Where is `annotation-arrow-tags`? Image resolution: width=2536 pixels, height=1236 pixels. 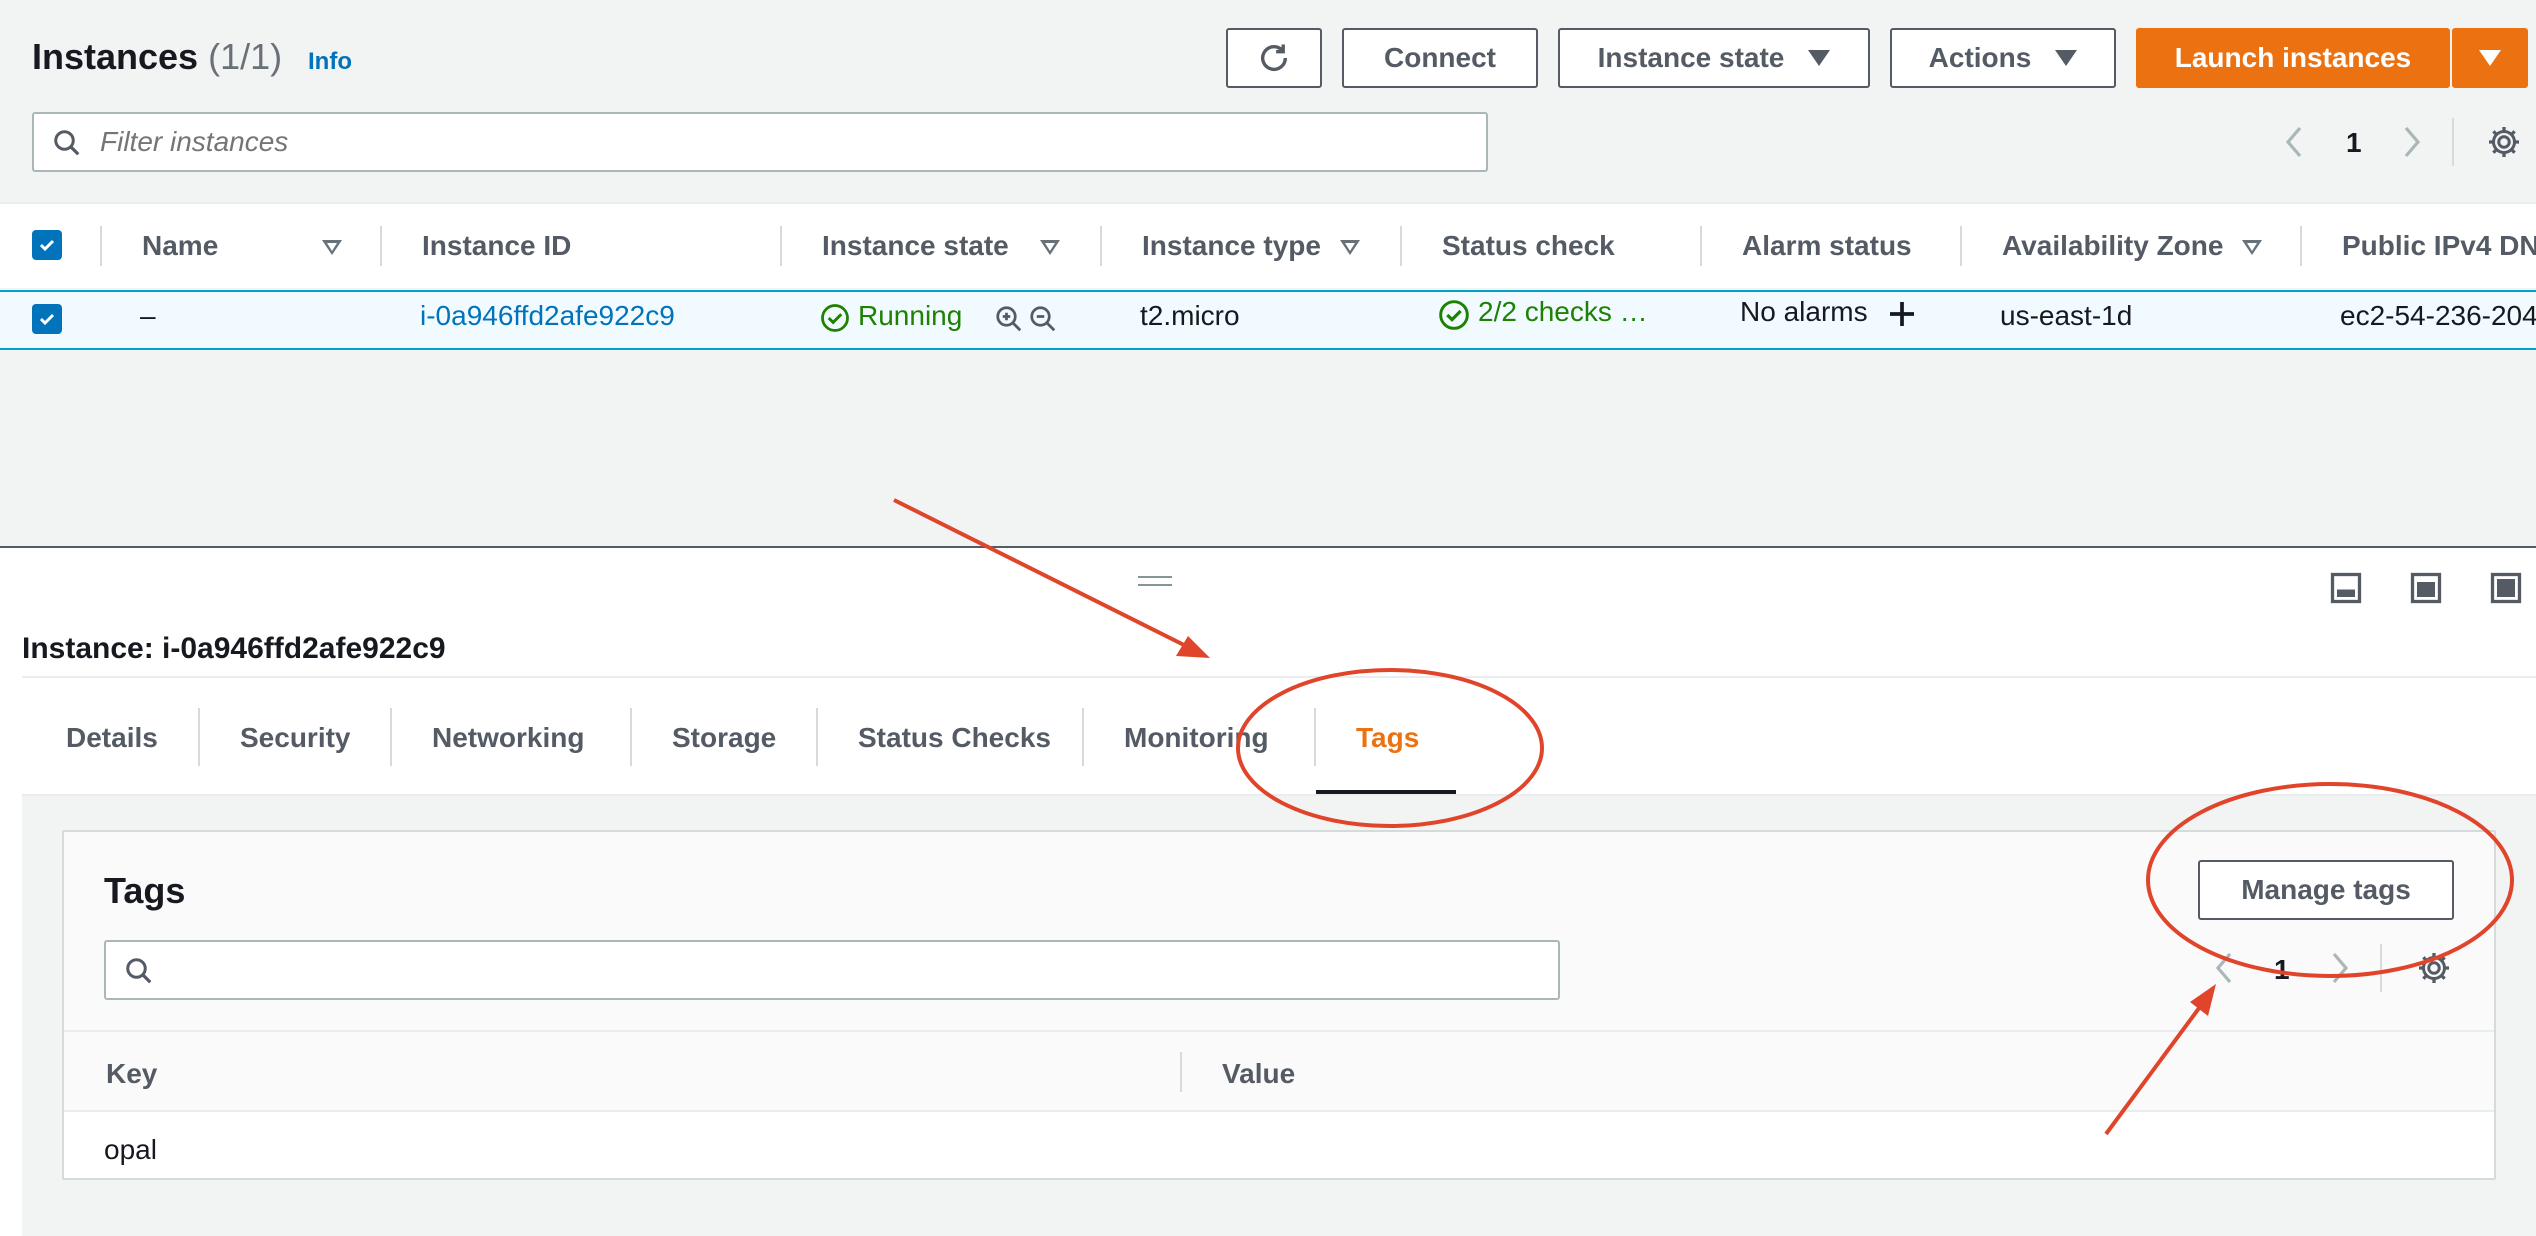 annotation-arrow-tags is located at coordinates (1044, 575).